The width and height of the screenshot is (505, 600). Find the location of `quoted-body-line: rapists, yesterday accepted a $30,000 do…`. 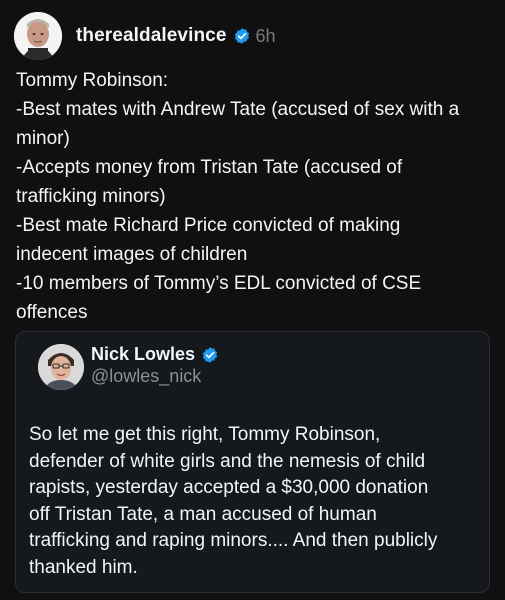

quoted-body-line: rapists, yesterday accepted a $30,000 do… is located at coordinates (229, 487).